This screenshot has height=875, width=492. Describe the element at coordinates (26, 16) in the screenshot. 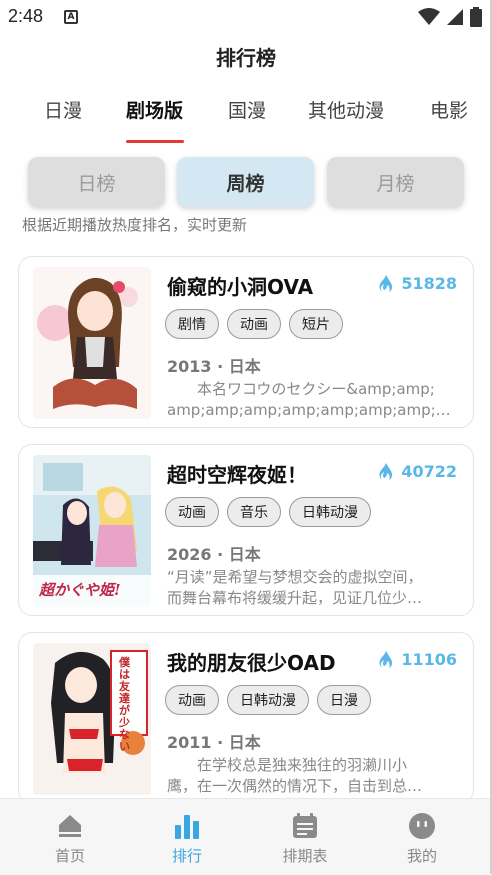

I see `status-time: 2:48` at that location.